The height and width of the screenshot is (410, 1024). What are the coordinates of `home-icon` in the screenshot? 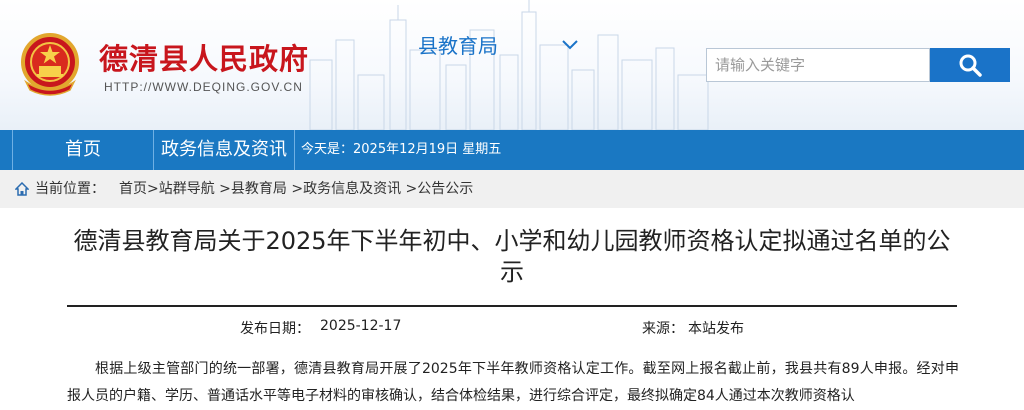 It's located at (22, 189).